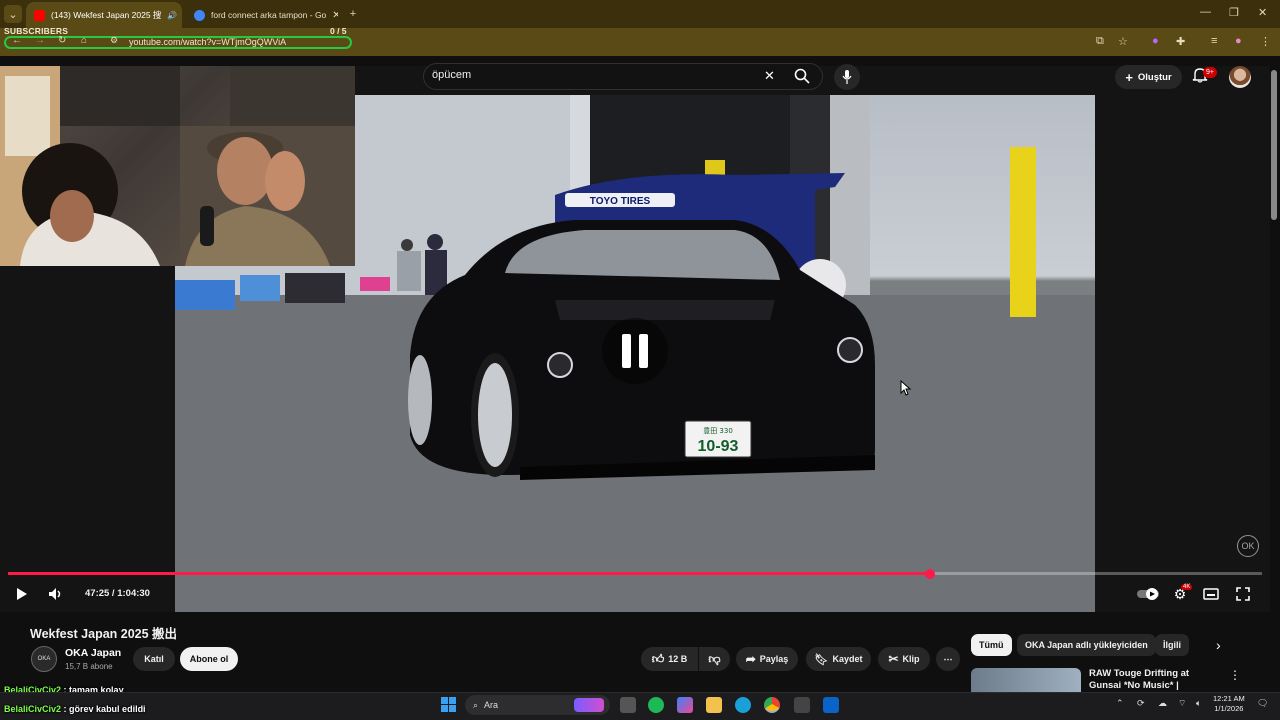 Image resolution: width=1280 pixels, height=720 pixels. I want to click on store-icon, so click(802, 705).